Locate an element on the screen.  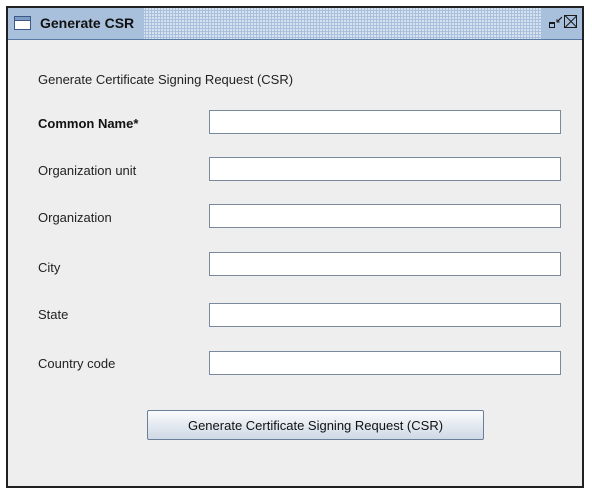
common-name-field is located at coordinates (385, 122).